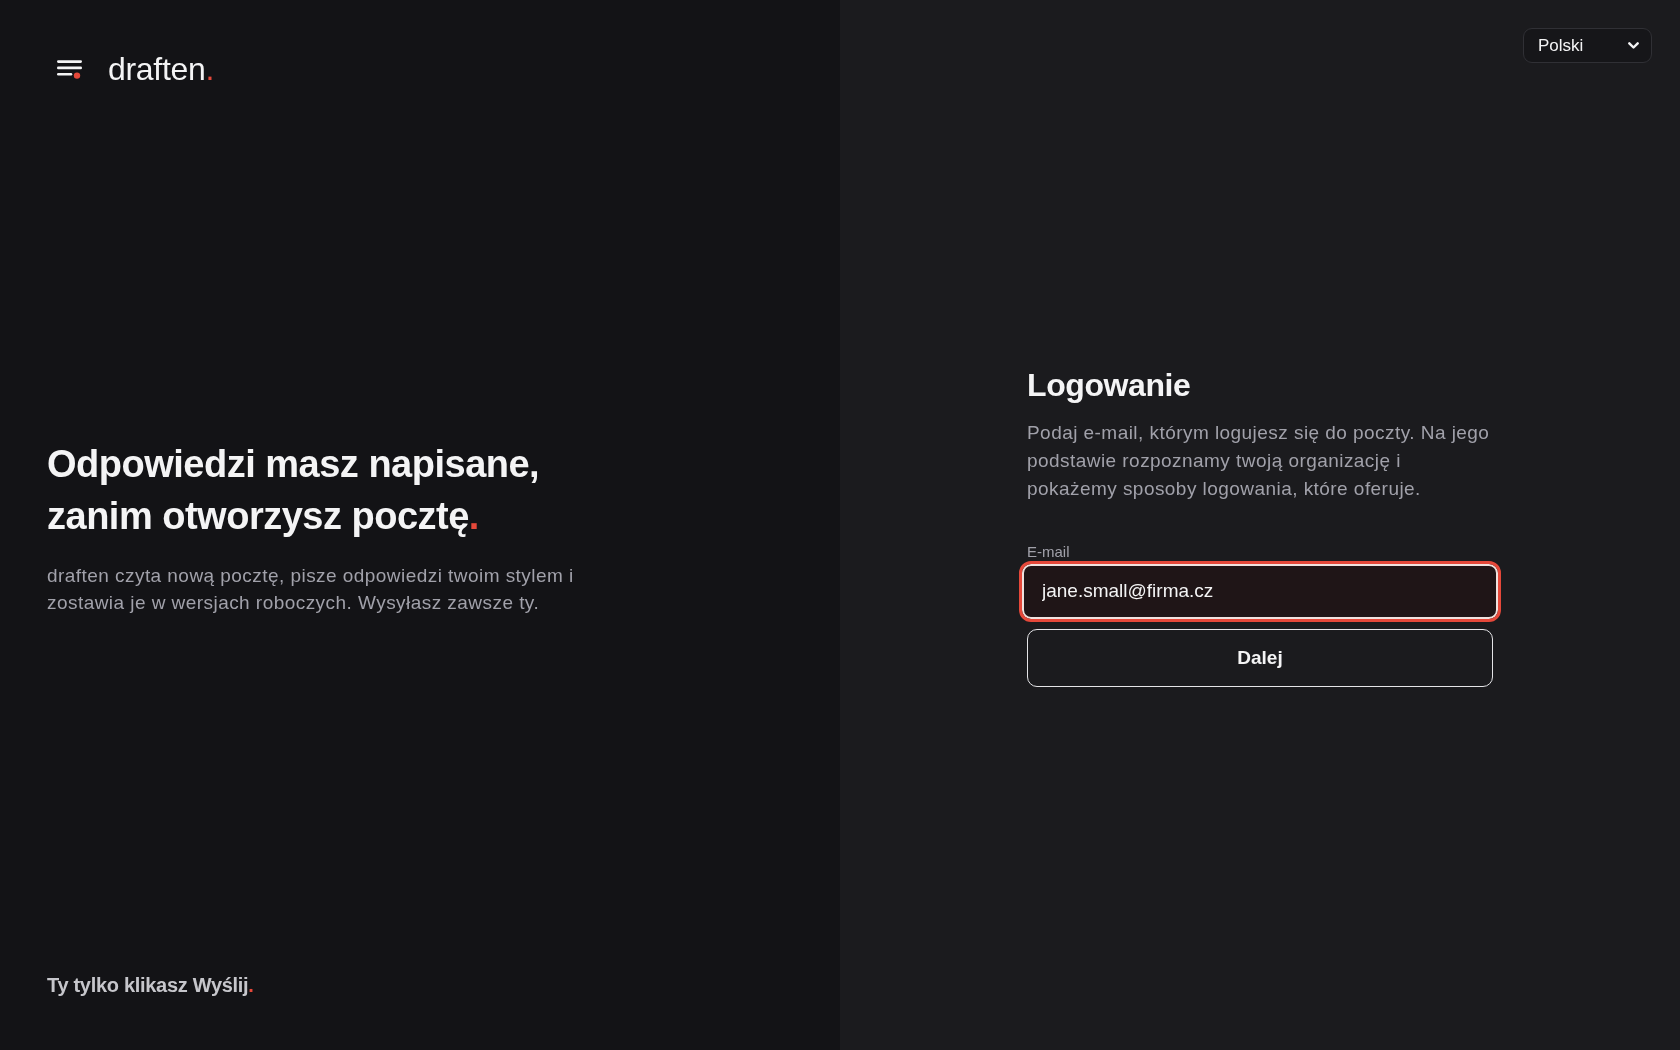  What do you see at coordinates (1633, 45) in the screenshot?
I see `chevron-down-icon` at bounding box center [1633, 45].